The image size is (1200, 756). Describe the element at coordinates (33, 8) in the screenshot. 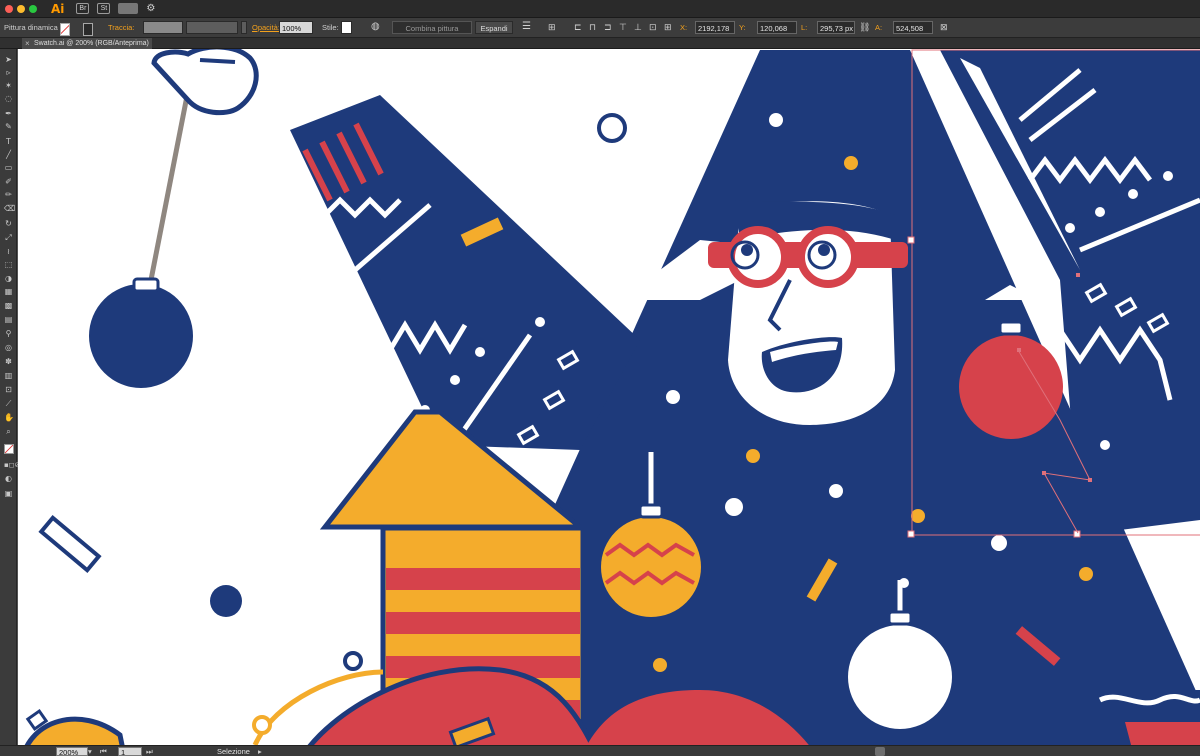

I see `zoom-window-button` at that location.